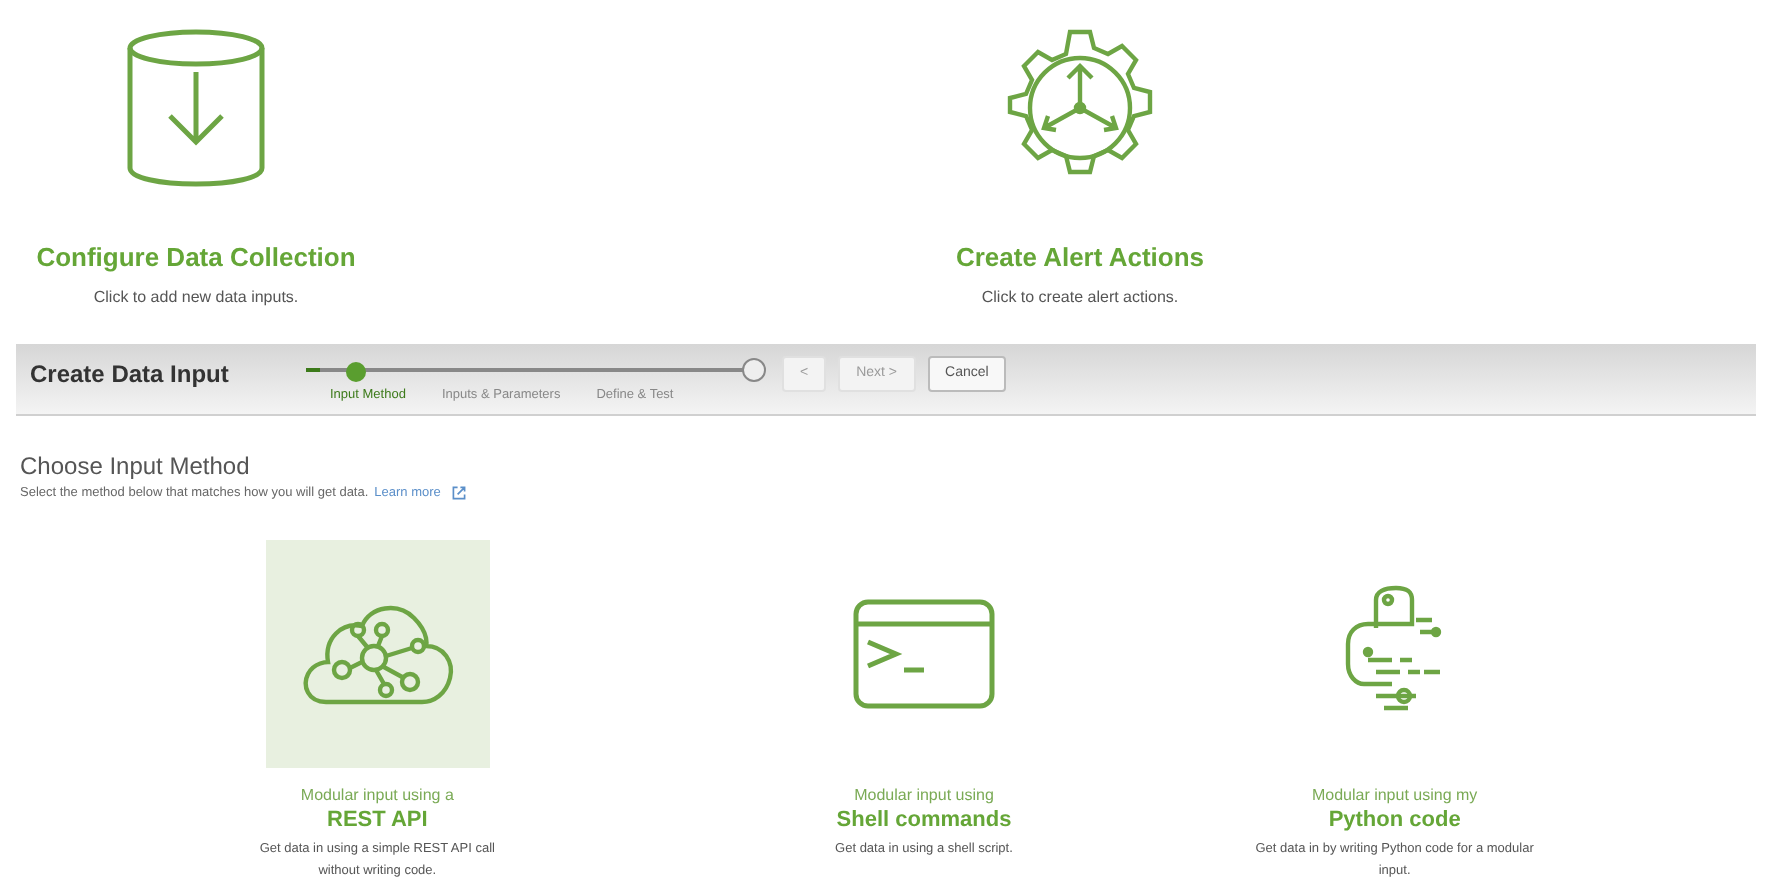 Image resolution: width=1772 pixels, height=892 pixels. What do you see at coordinates (196, 297) in the screenshot?
I see `action-subtitle: Click to add new data inputs.` at bounding box center [196, 297].